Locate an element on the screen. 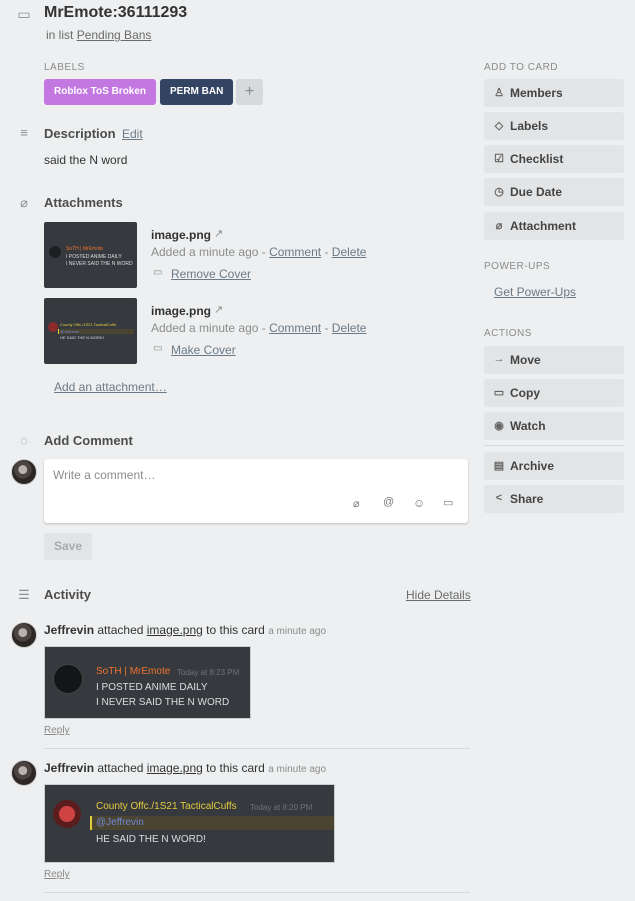 The height and width of the screenshot is (901, 635). add-to-card-caption: ADD TO CARD is located at coordinates (521, 67).